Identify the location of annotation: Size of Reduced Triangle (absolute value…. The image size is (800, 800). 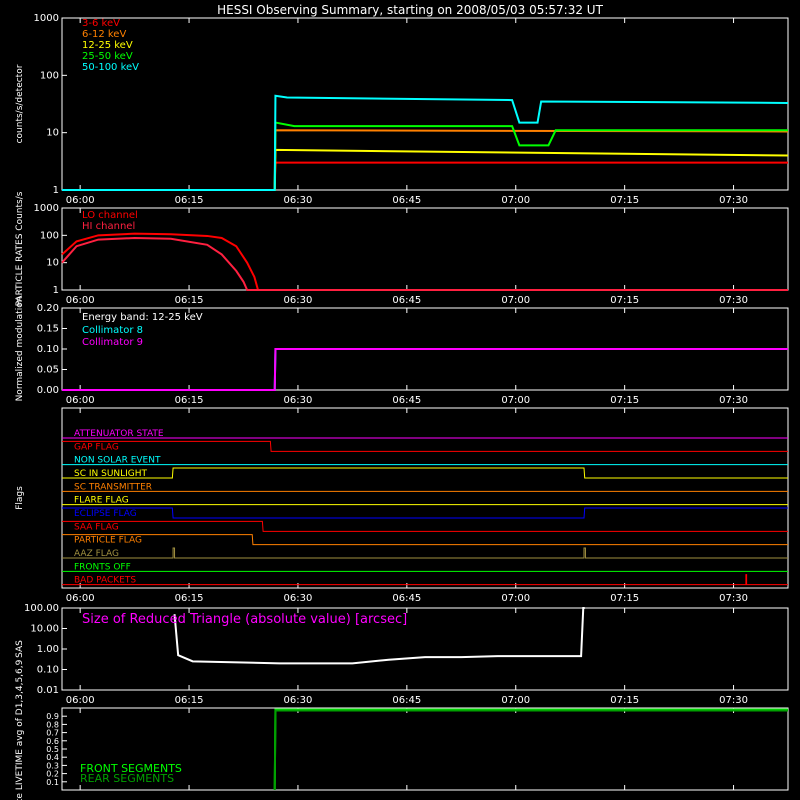
(244, 619).